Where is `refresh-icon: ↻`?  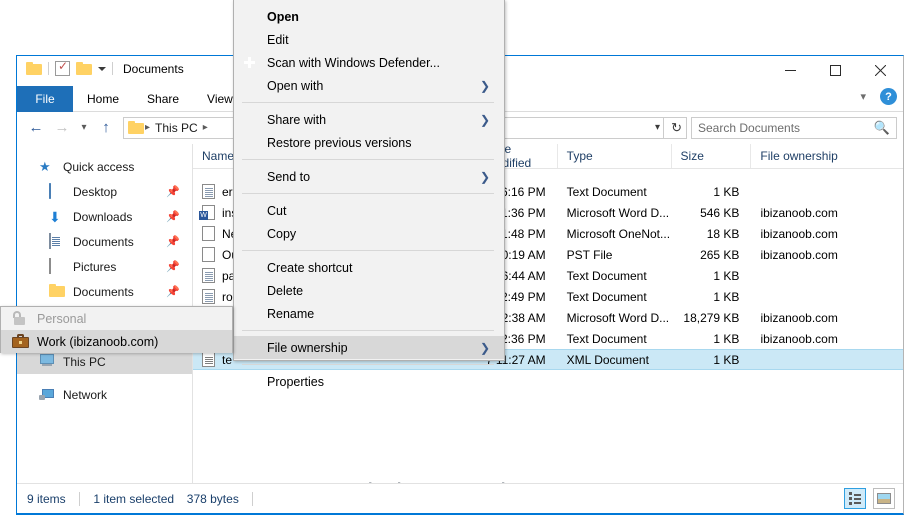 refresh-icon: ↻ is located at coordinates (676, 128).